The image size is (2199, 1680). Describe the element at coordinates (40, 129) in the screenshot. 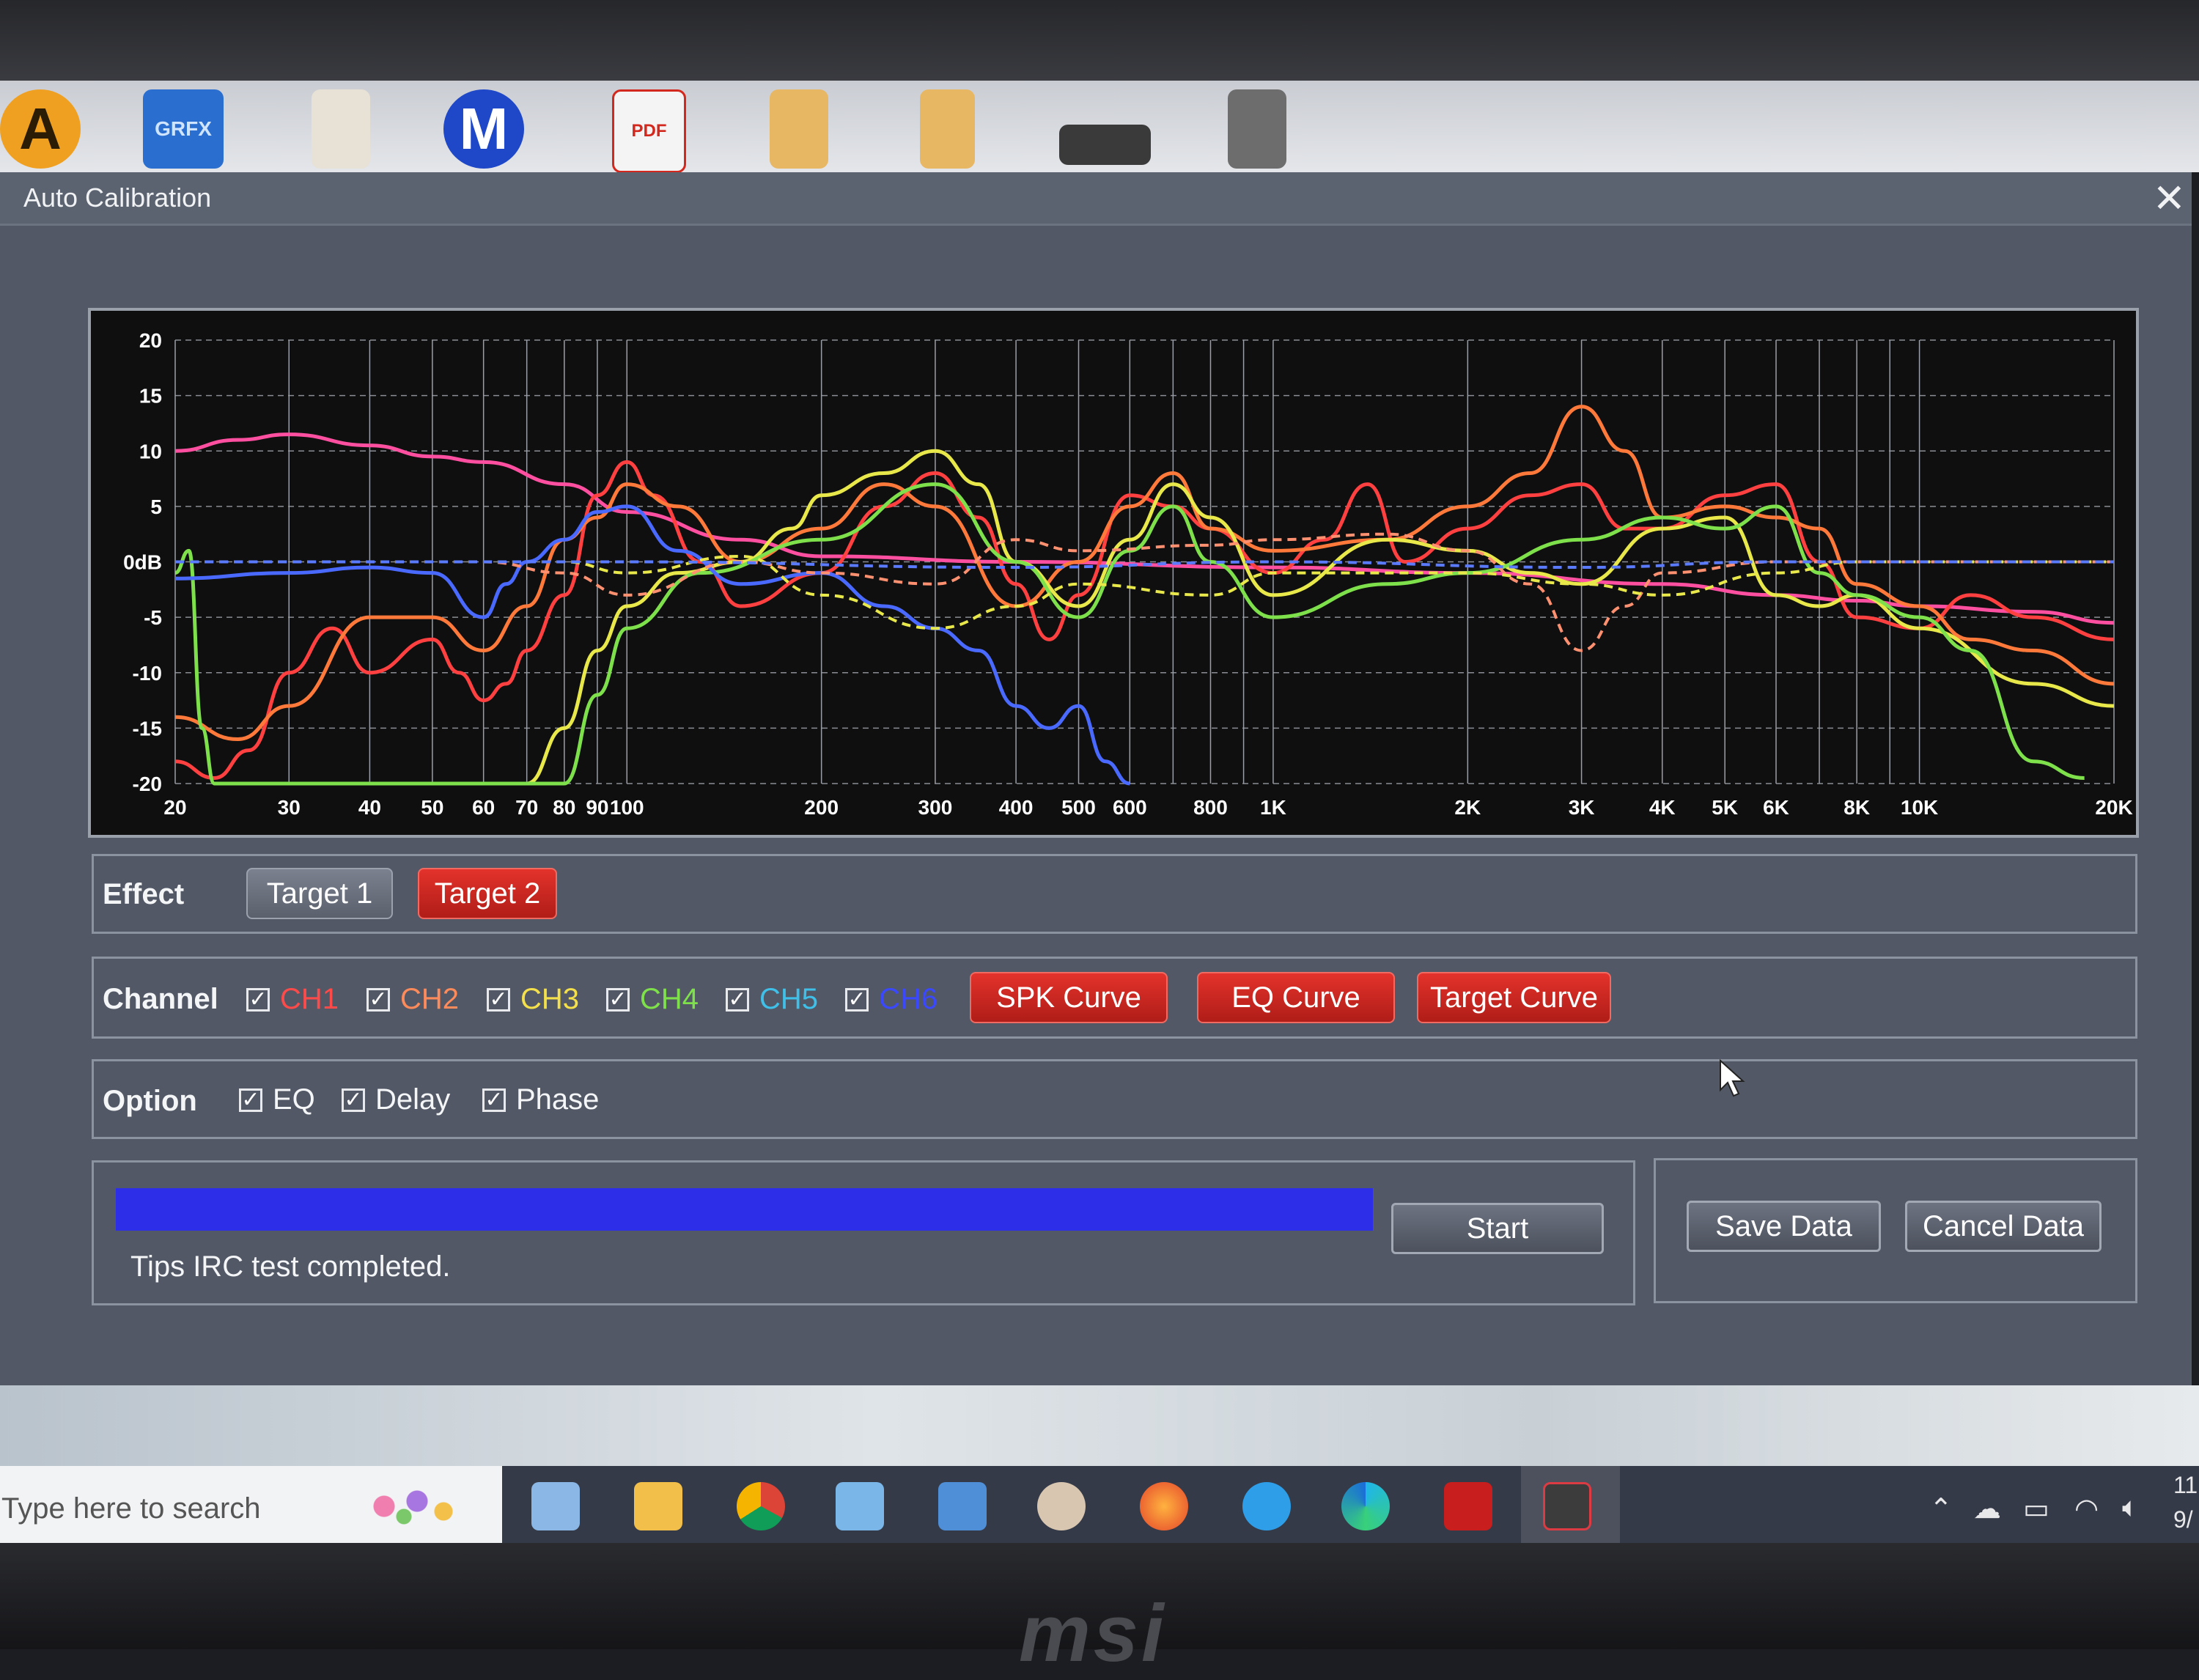

I see `avast-icon: A` at that location.